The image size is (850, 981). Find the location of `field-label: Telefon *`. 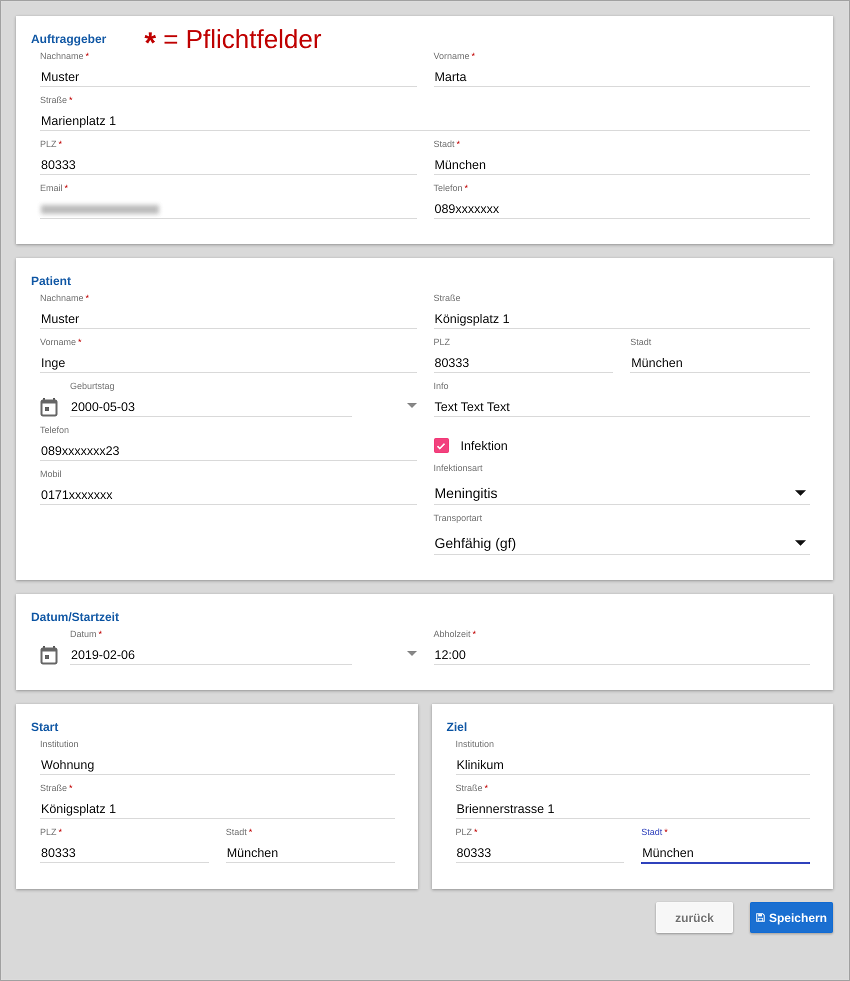

field-label: Telefon * is located at coordinates (452, 188).